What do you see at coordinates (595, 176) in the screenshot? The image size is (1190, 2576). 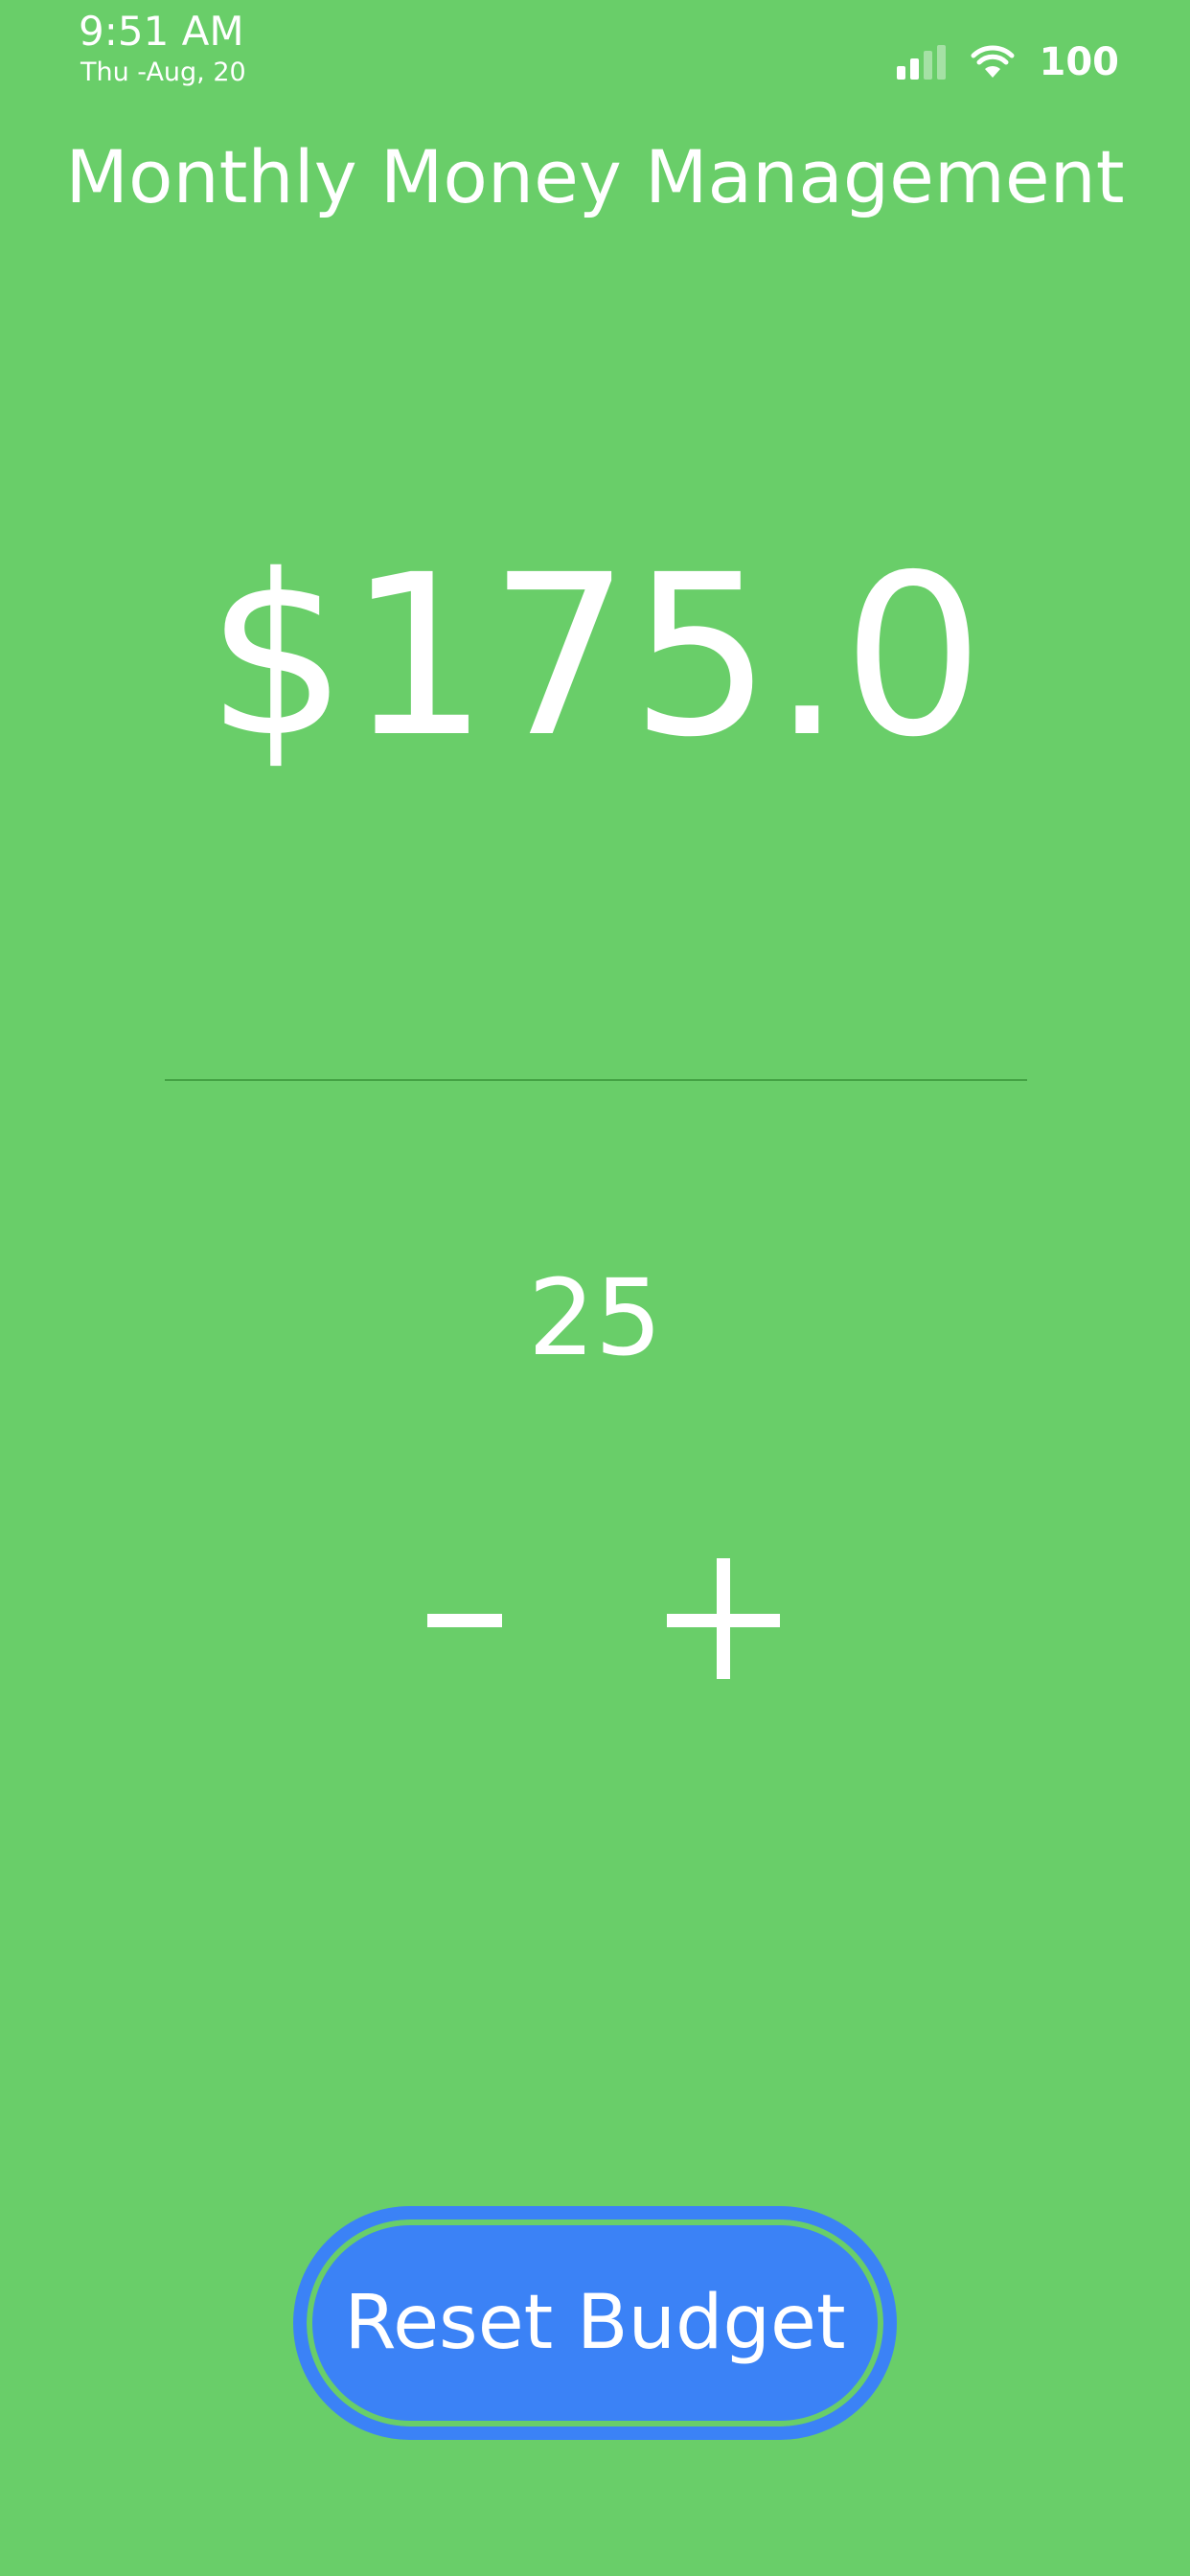 I see `page-title: Monthly Money Management` at bounding box center [595, 176].